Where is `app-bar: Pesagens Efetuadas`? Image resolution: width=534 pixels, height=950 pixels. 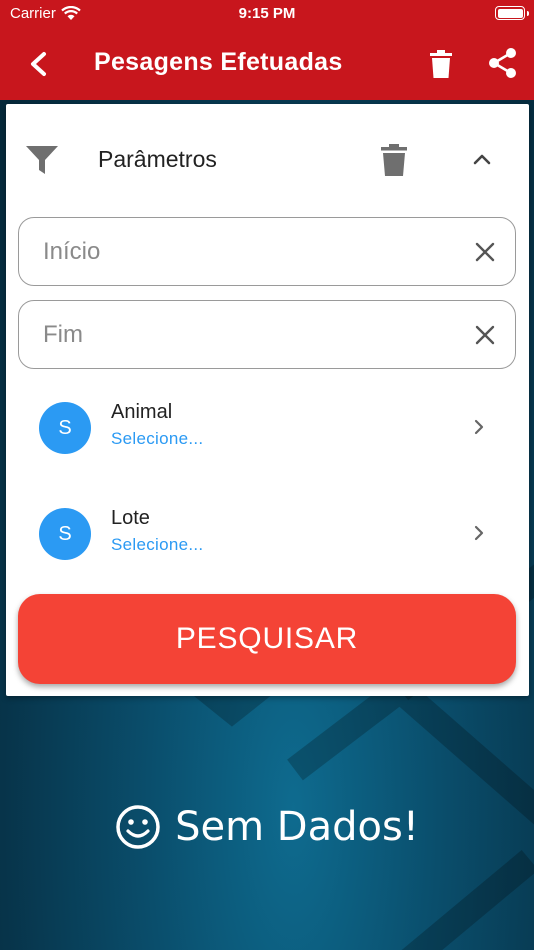 app-bar: Pesagens Efetuadas is located at coordinates (267, 64).